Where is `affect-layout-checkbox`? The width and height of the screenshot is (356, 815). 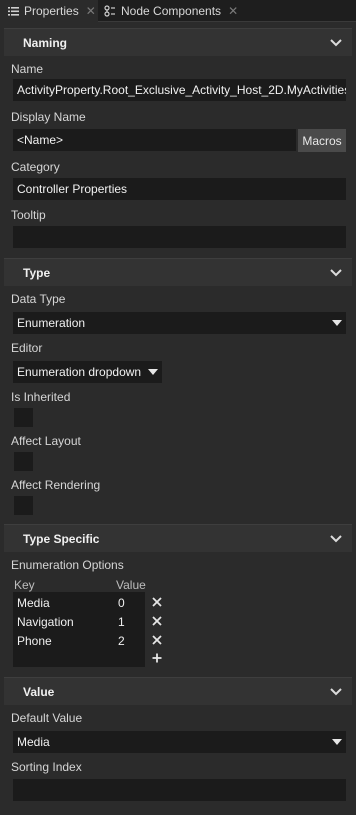 affect-layout-checkbox is located at coordinates (23, 461).